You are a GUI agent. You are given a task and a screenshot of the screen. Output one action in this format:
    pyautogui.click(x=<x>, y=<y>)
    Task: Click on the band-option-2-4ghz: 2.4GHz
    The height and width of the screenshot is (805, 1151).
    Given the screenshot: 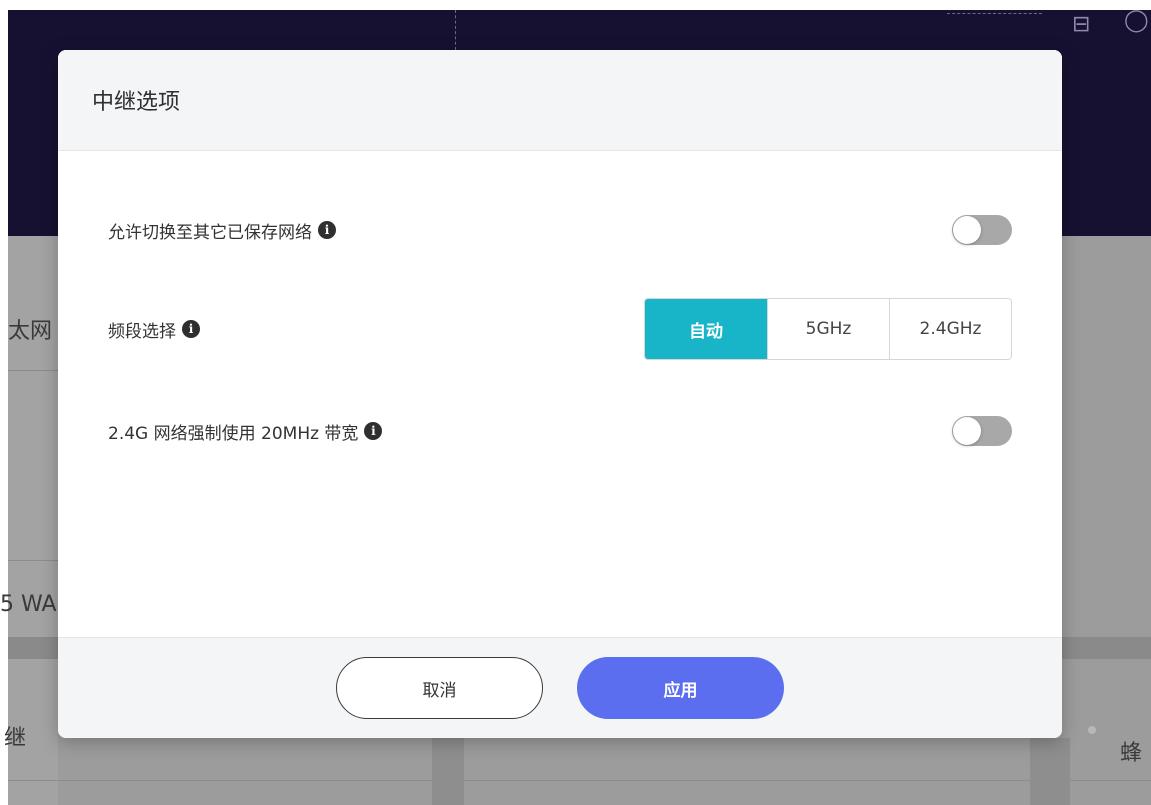 What is the action you would take?
    pyautogui.click(x=950, y=329)
    